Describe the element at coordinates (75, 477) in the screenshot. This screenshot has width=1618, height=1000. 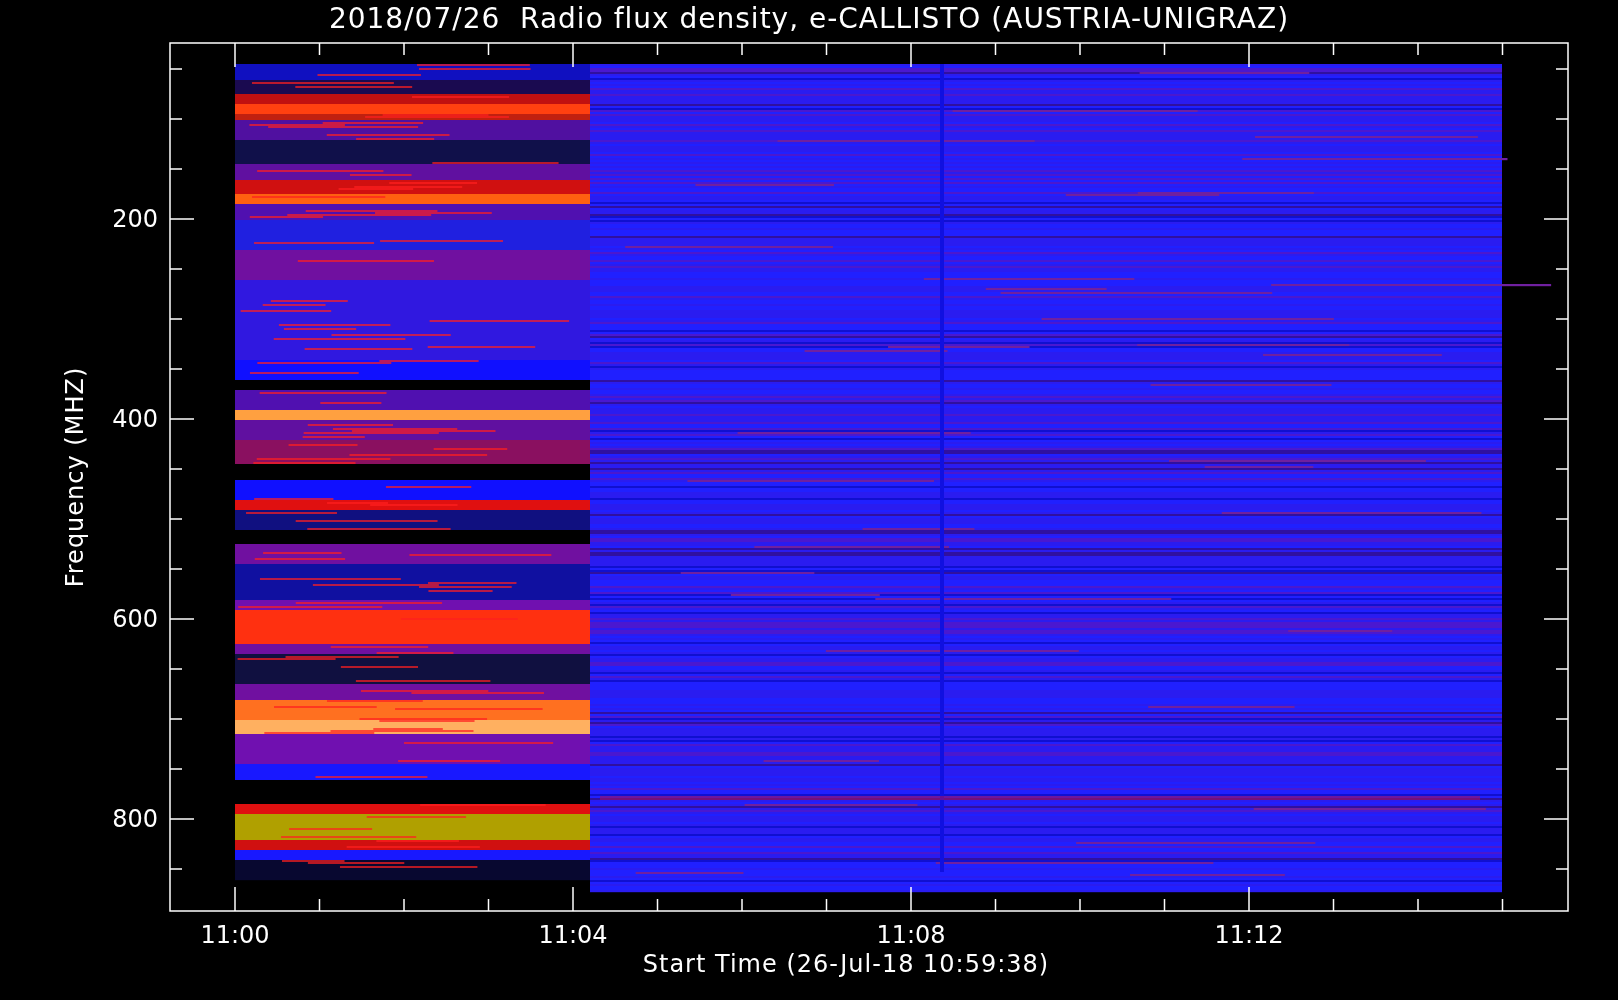
I see `y-axis-label: Frequency (MHZ)` at that location.